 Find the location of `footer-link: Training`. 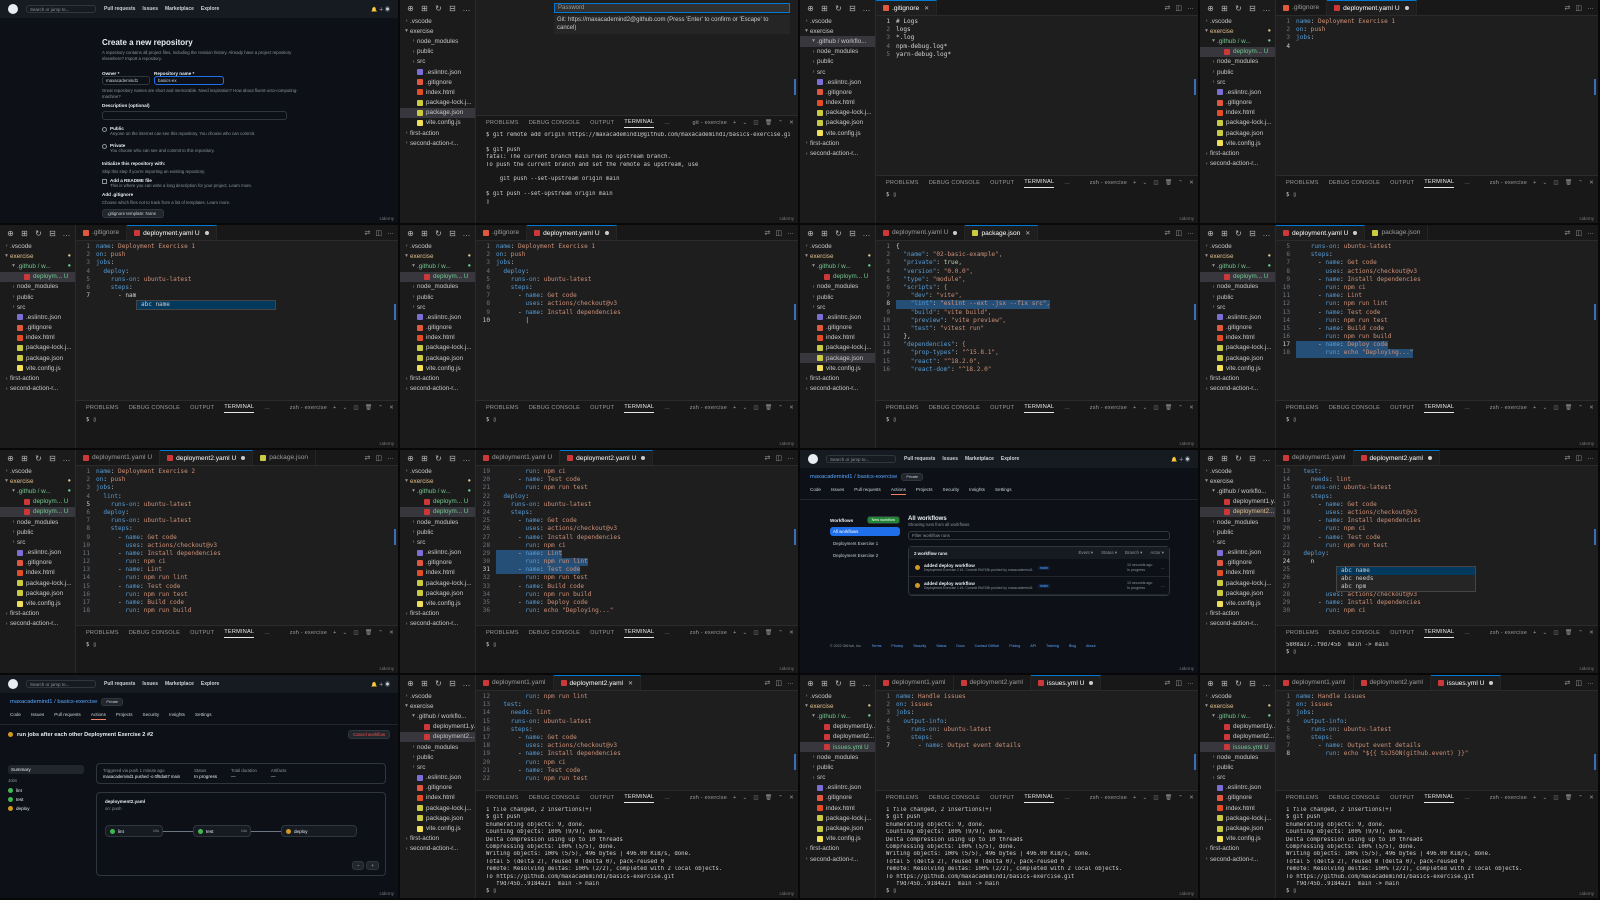

footer-link: Training is located at coordinates (1052, 646).